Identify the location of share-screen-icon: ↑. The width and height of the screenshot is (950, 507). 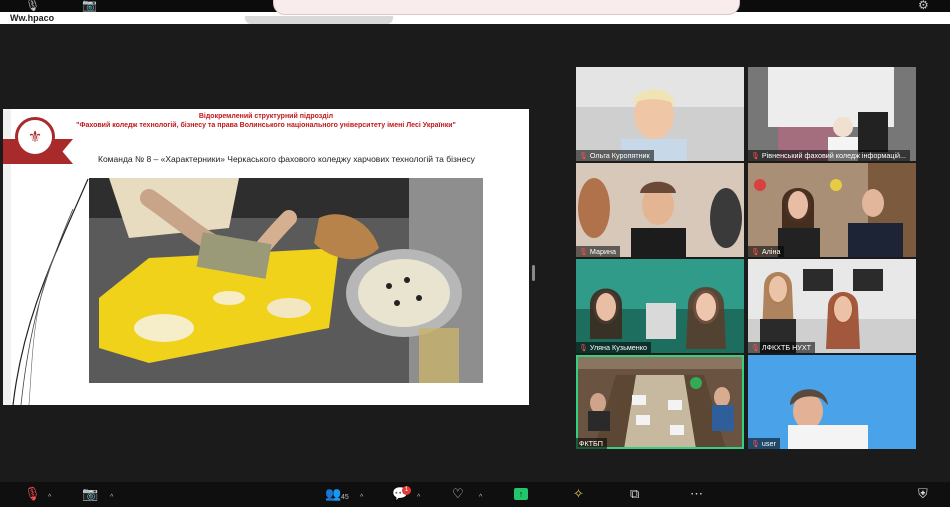
(521, 494).